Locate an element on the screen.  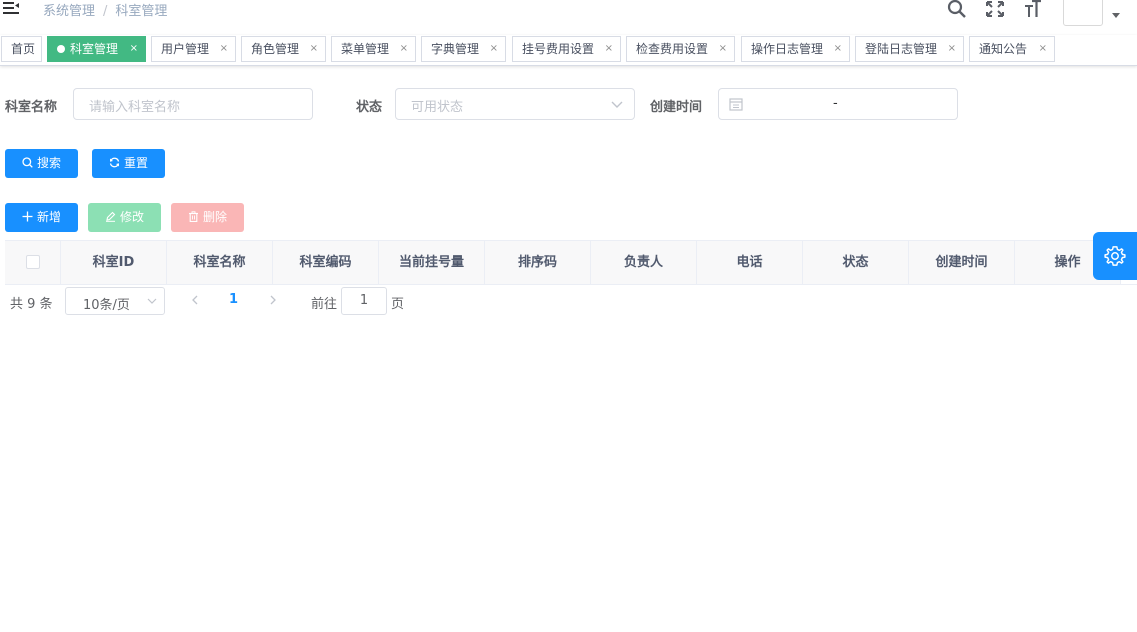
column-header: 当前挂号量 is located at coordinates (432, 262).